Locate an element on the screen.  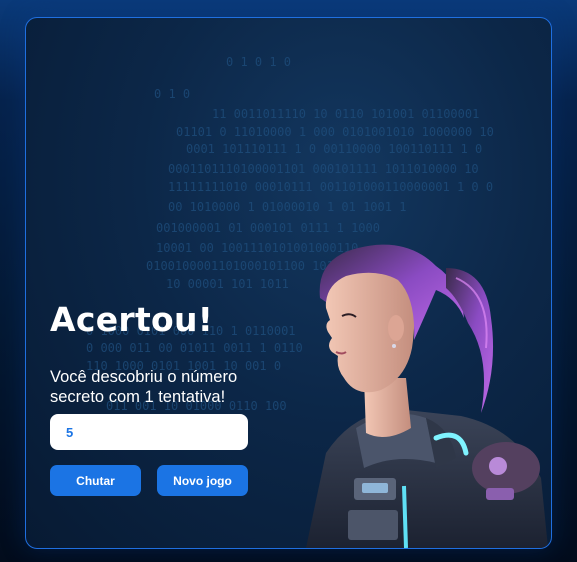
binary-line: 11 0011011110 10 0110 101001 01100001 is located at coordinates (346, 114).